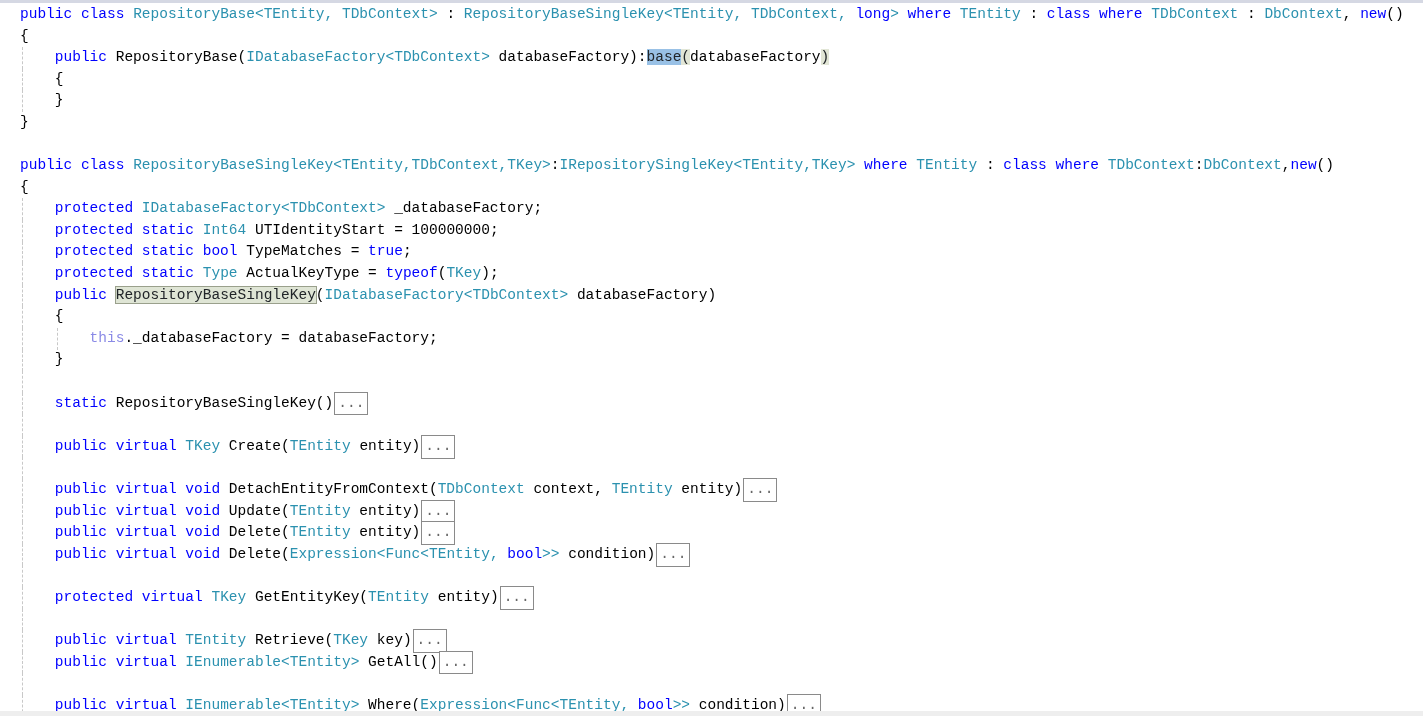 The height and width of the screenshot is (716, 1423). I want to click on code-line: public RepositoryBaseSingleKey(IDatabaseFactory<TDbContext> databaseFactory), so click(385, 295).